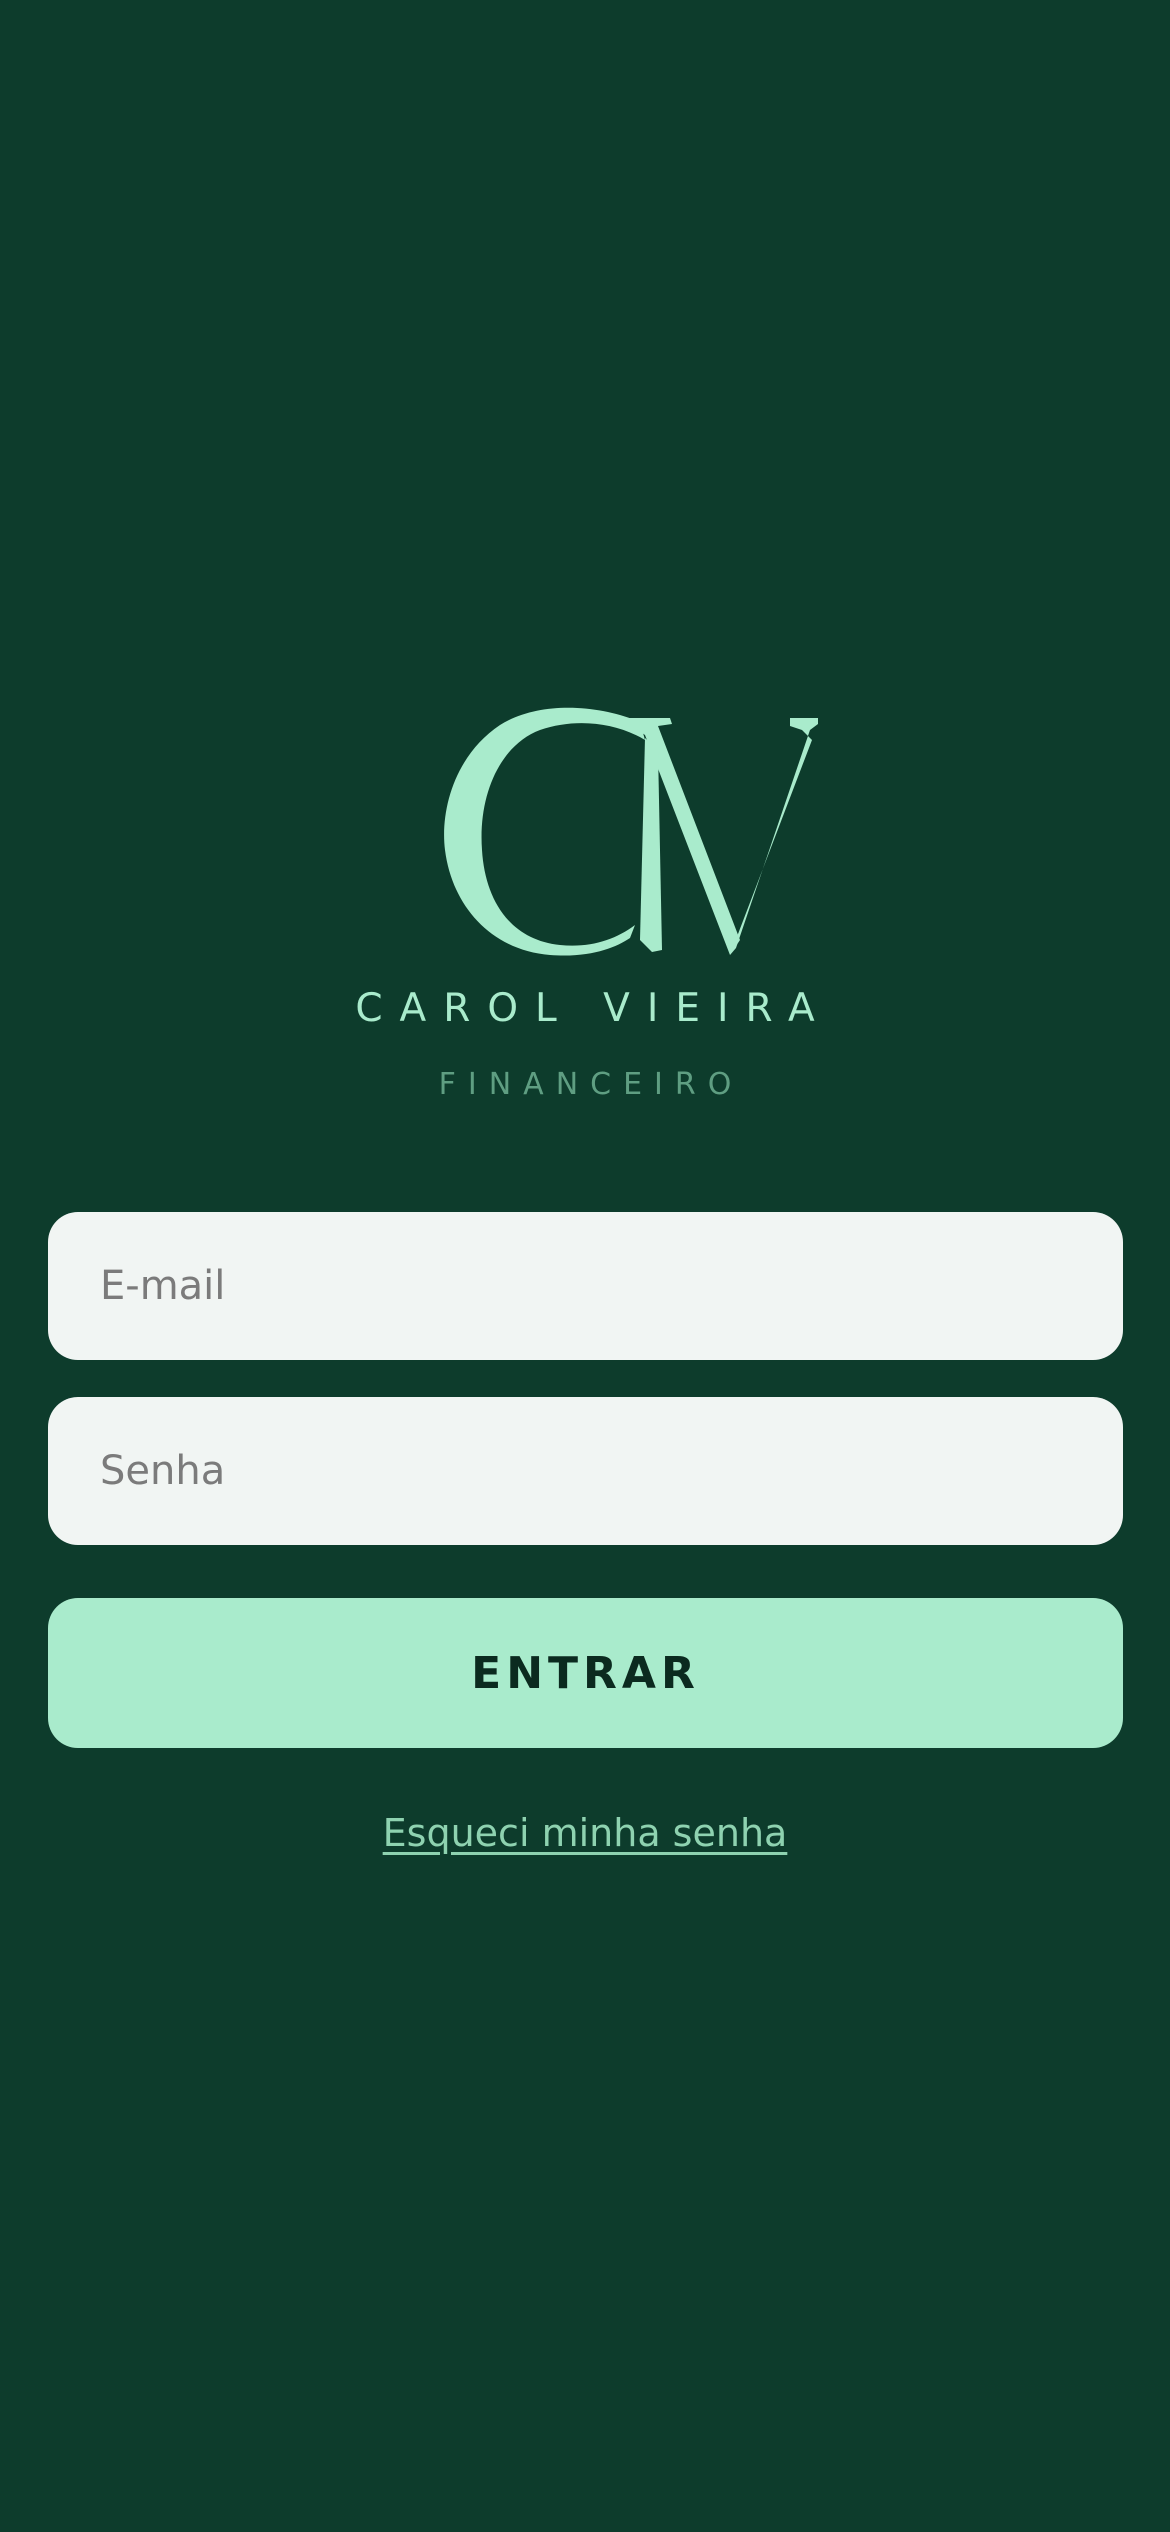  What do you see at coordinates (585, 1471) in the screenshot?
I see `password-field` at bounding box center [585, 1471].